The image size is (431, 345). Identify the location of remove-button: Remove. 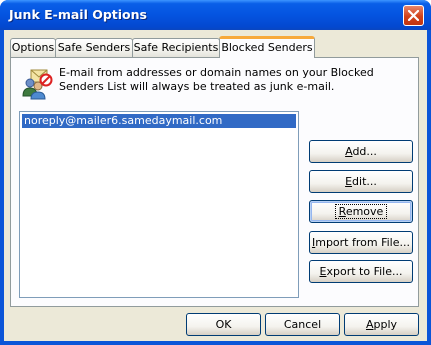
(361, 211).